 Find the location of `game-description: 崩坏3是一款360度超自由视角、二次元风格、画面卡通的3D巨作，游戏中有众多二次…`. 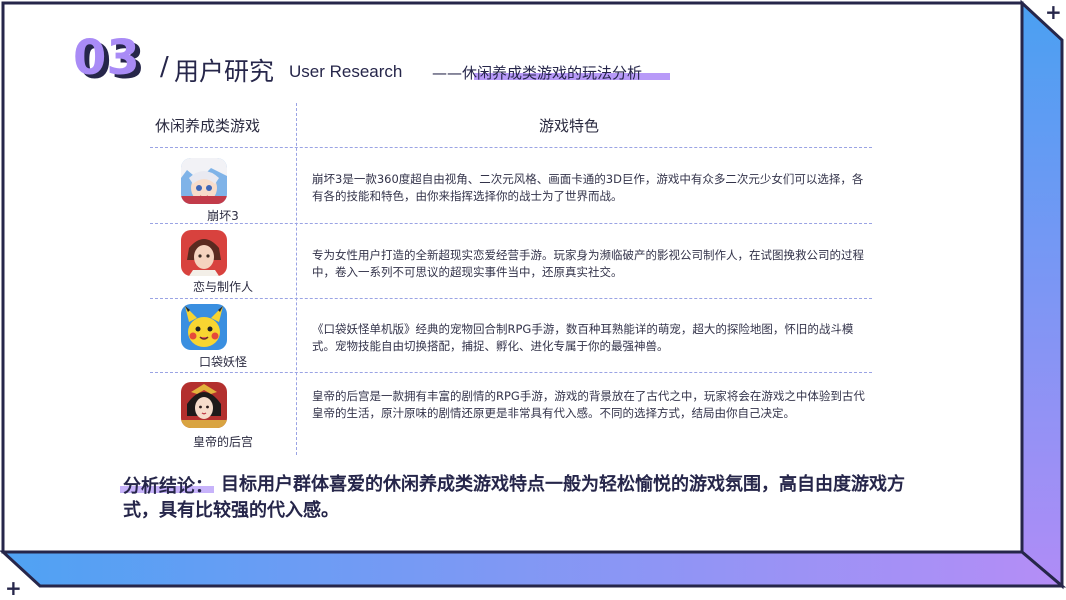

game-description: 崩坏3是一款360度超自由视角、二次元风格、画面卡通的3D巨作，游戏中有众多二次… is located at coordinates (588, 187).